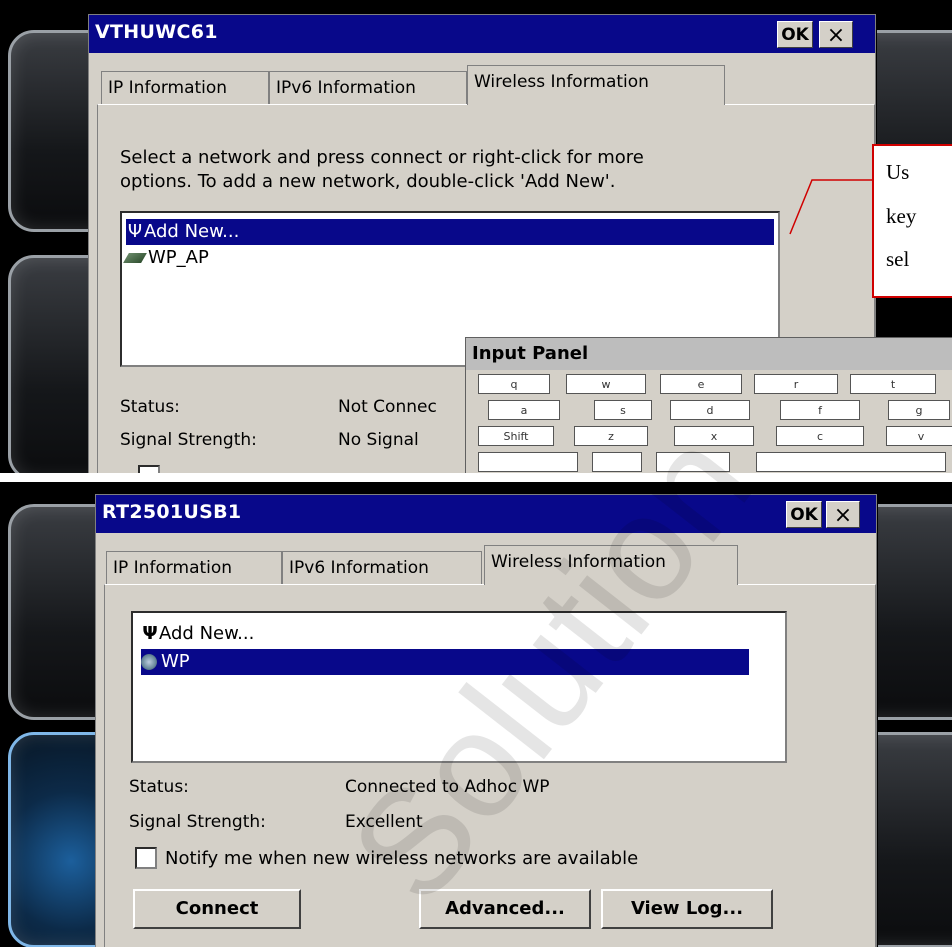 The height and width of the screenshot is (947, 952). What do you see at coordinates (919, 436) in the screenshot?
I see `key-v: v` at bounding box center [919, 436].